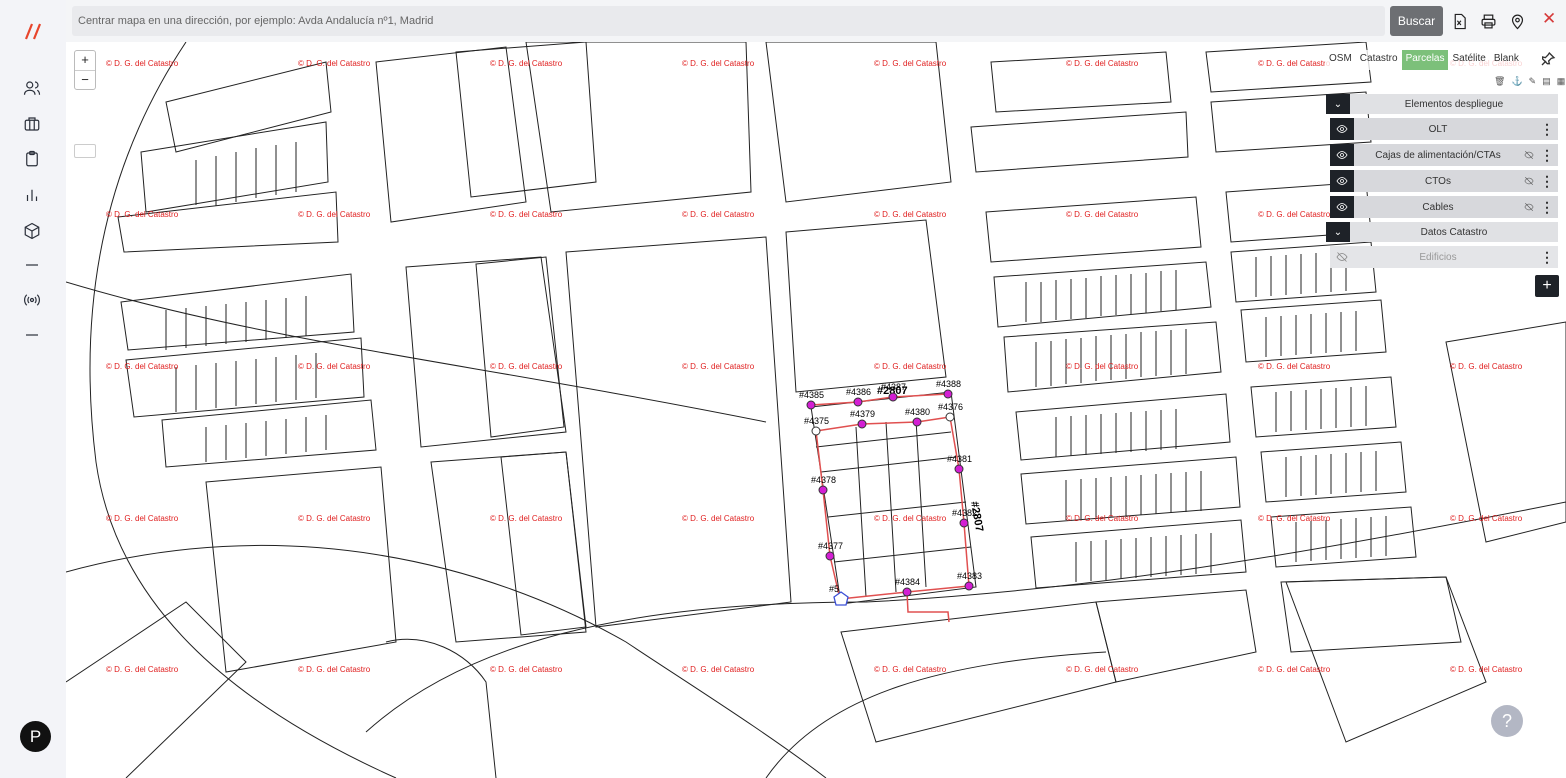 Image resolution: width=1566 pixels, height=778 pixels. Describe the element at coordinates (1561, 81) in the screenshot. I see `grid-icon: ▦` at that location.